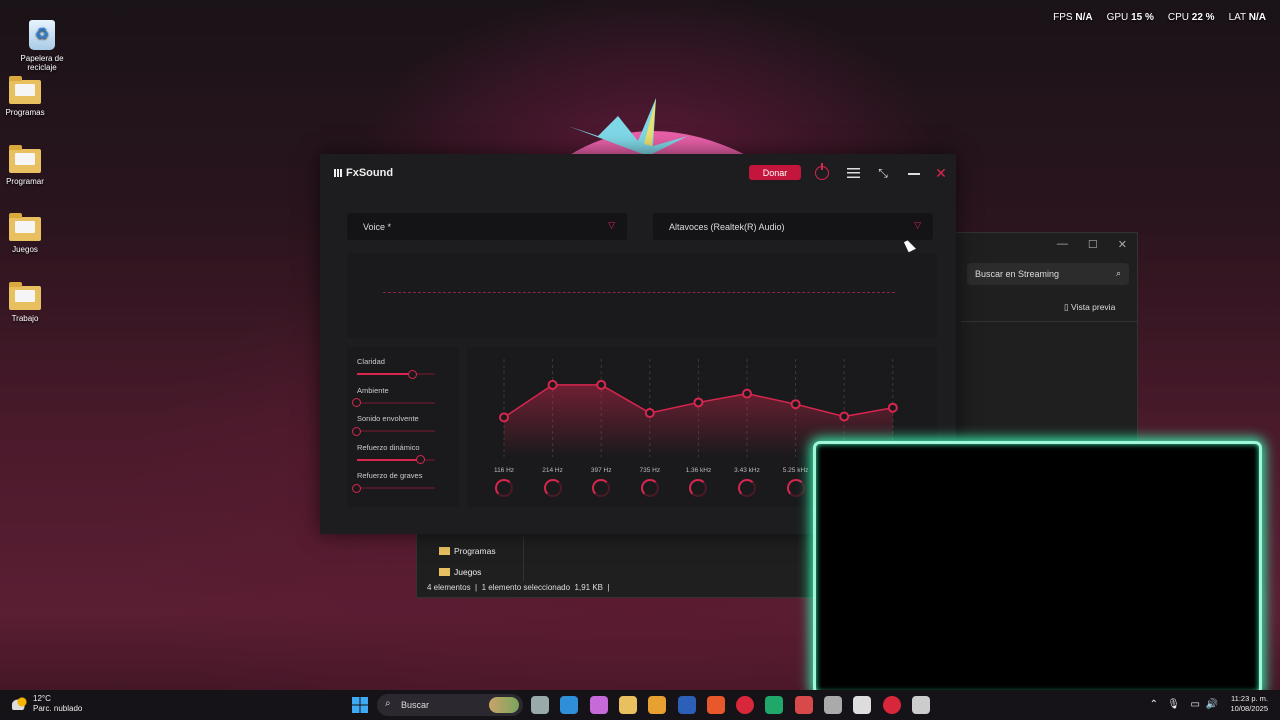 This screenshot has width=1280, height=720. What do you see at coordinates (627, 705) in the screenshot?
I see `file-explorer-icon` at bounding box center [627, 705].